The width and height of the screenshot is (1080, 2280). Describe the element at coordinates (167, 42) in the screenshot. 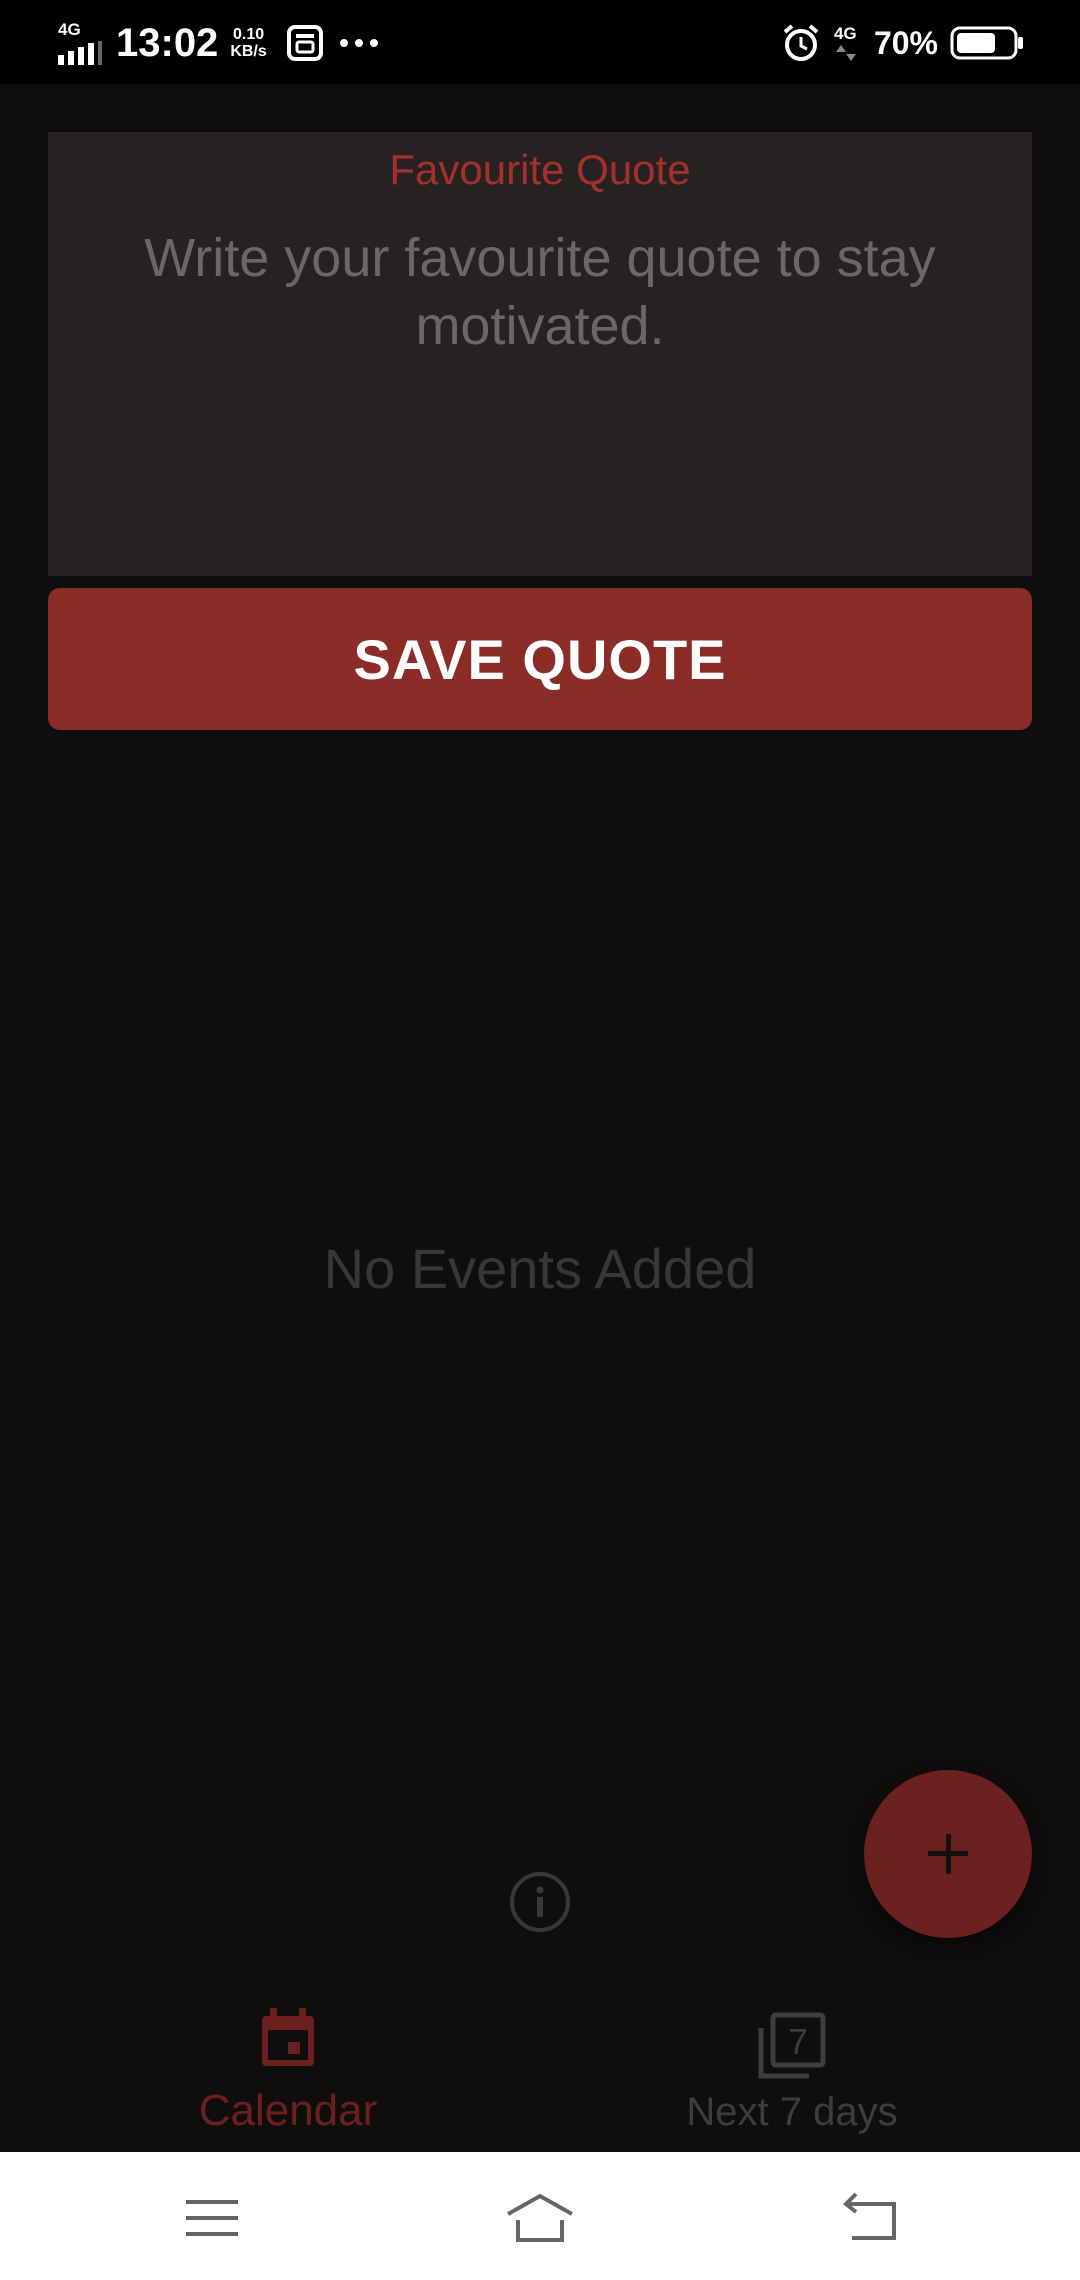

I see `clock: 13:02` at that location.